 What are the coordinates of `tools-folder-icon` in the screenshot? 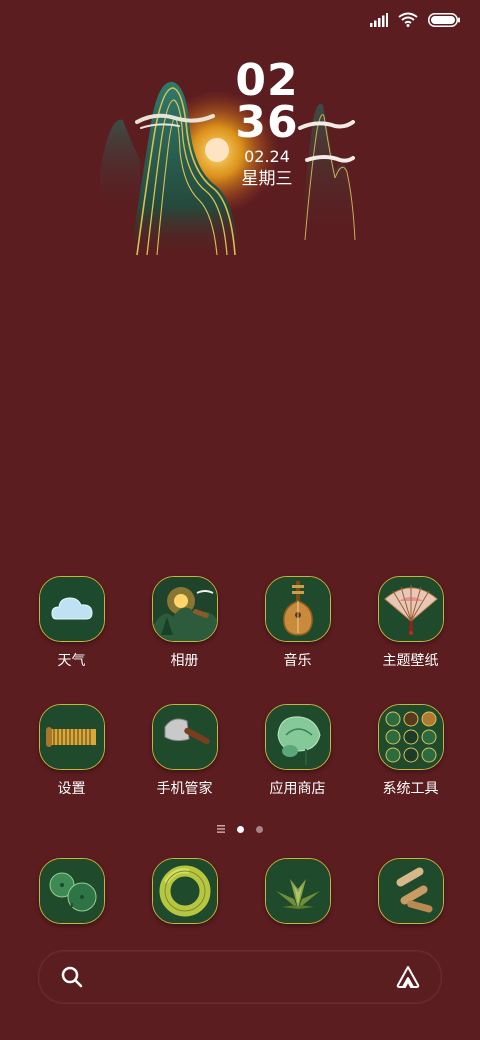 It's located at (410, 737).